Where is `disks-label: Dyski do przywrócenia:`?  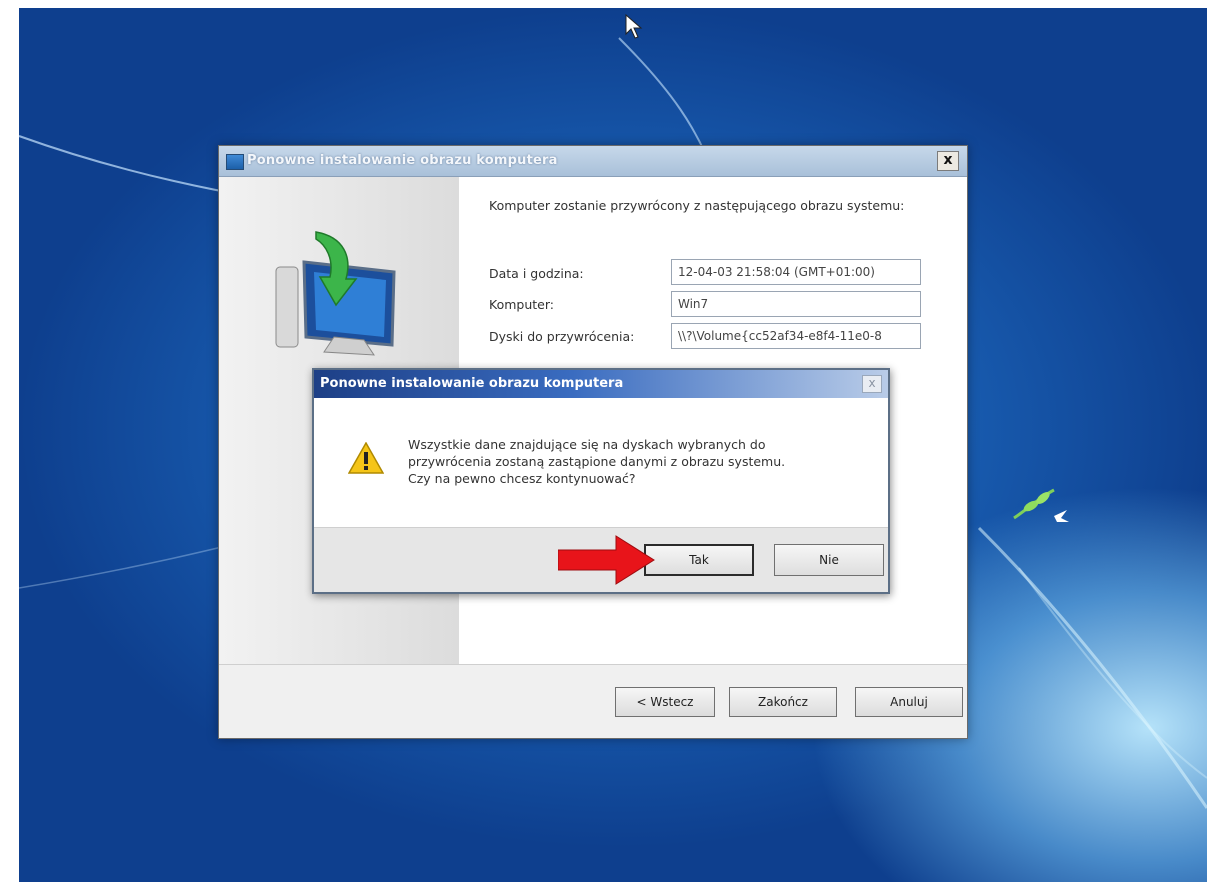
disks-label: Dyski do przywrócenia: is located at coordinates (562, 336).